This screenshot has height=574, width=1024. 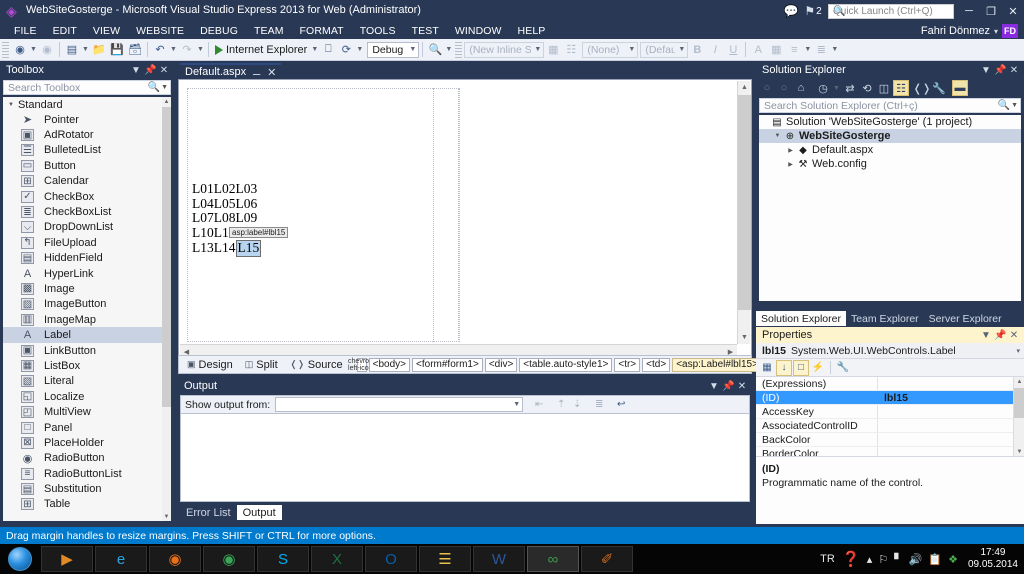 What do you see at coordinates (87, 104) in the screenshot?
I see `toolbox-group-standard: ▼ Standard` at bounding box center [87, 104].